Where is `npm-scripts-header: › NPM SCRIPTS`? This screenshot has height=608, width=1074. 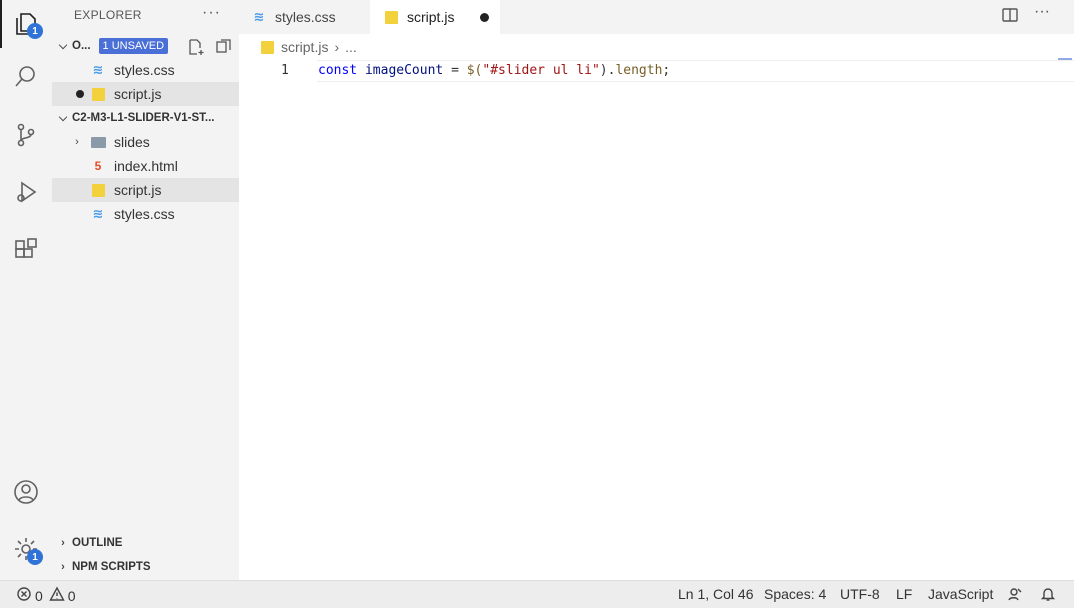 npm-scripts-header: › NPM SCRIPTS is located at coordinates (145, 567).